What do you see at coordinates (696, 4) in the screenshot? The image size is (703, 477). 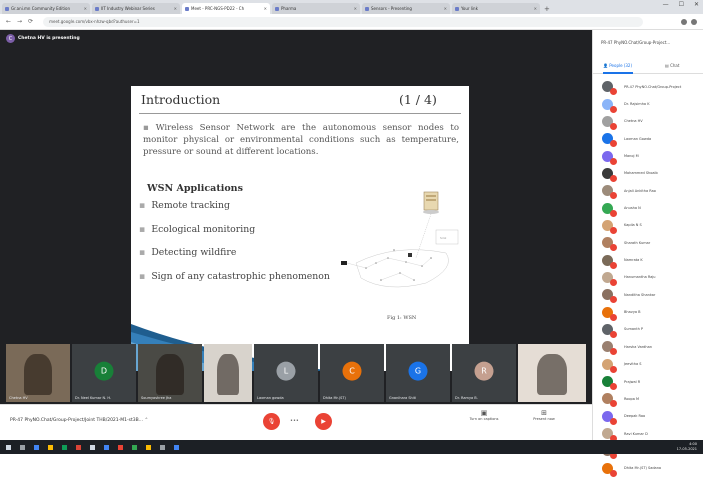 I see `close-window-icon: ✕` at bounding box center [696, 4].